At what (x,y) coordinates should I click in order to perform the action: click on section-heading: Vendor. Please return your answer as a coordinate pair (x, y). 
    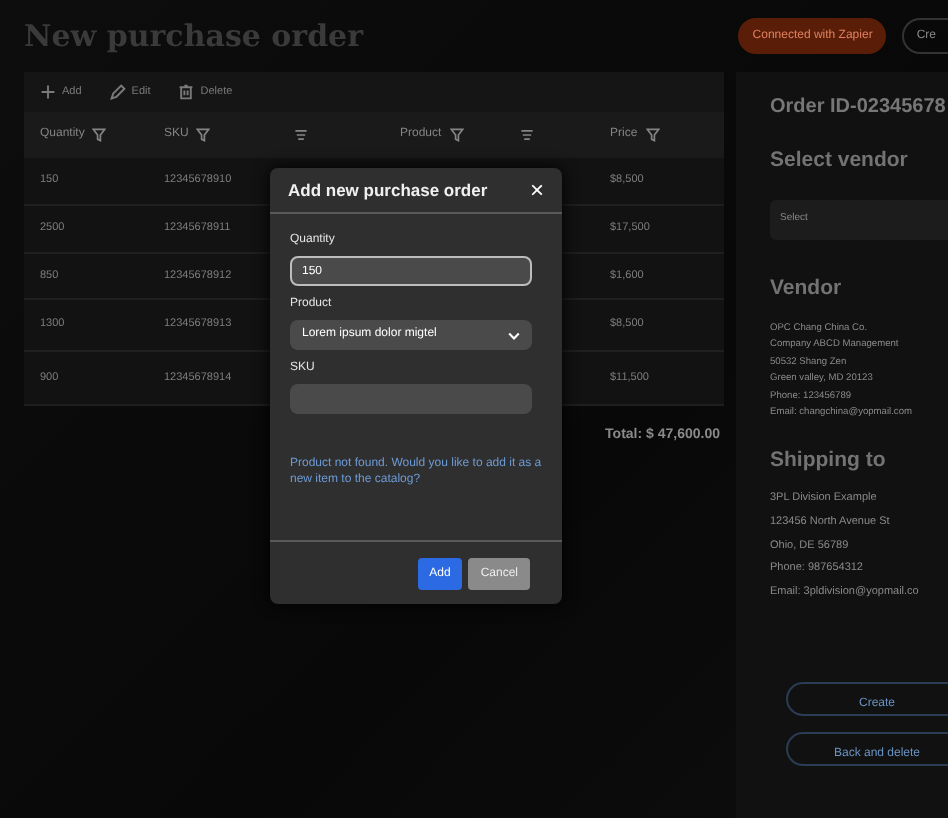
    Looking at the image, I should click on (807, 288).